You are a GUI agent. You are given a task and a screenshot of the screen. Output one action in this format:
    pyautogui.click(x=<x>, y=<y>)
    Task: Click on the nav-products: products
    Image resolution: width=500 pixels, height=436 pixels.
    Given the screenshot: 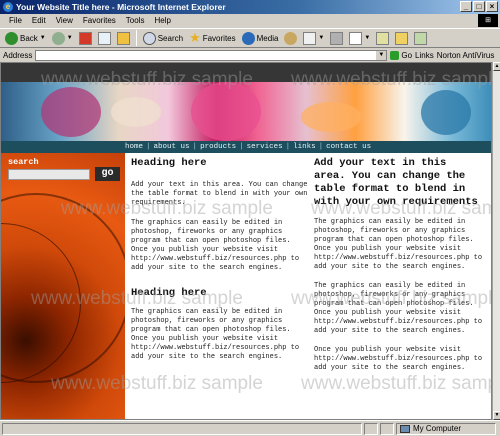 What is the action you would take?
    pyautogui.click(x=218, y=147)
    